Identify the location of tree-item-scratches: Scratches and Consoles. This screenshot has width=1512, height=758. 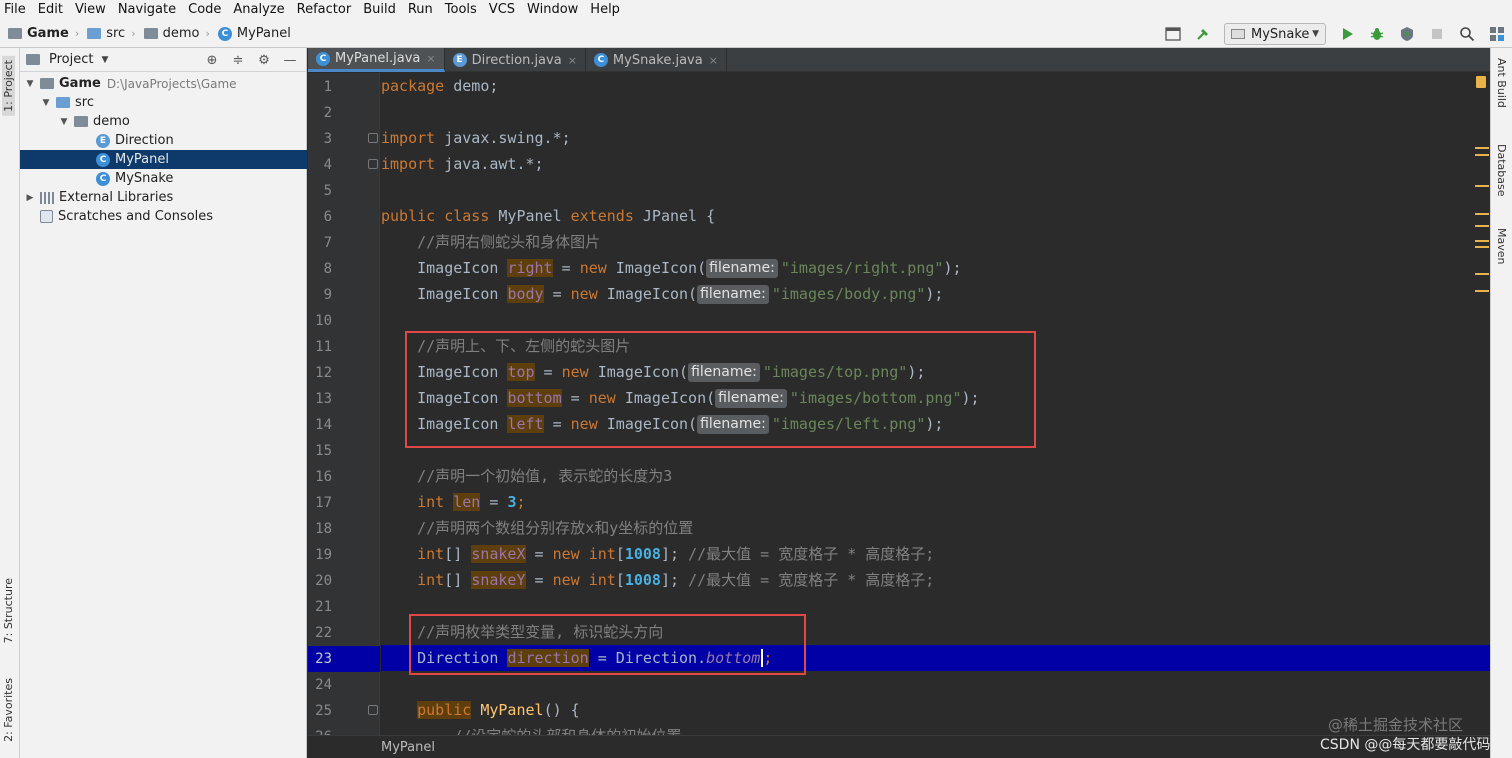
(163, 216).